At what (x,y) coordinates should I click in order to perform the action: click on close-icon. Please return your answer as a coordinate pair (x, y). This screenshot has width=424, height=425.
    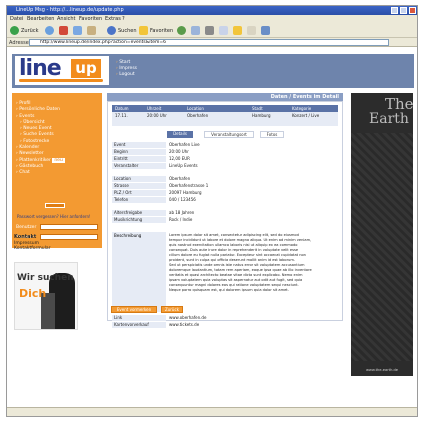
    Looking at the image, I should click on (412, 10).